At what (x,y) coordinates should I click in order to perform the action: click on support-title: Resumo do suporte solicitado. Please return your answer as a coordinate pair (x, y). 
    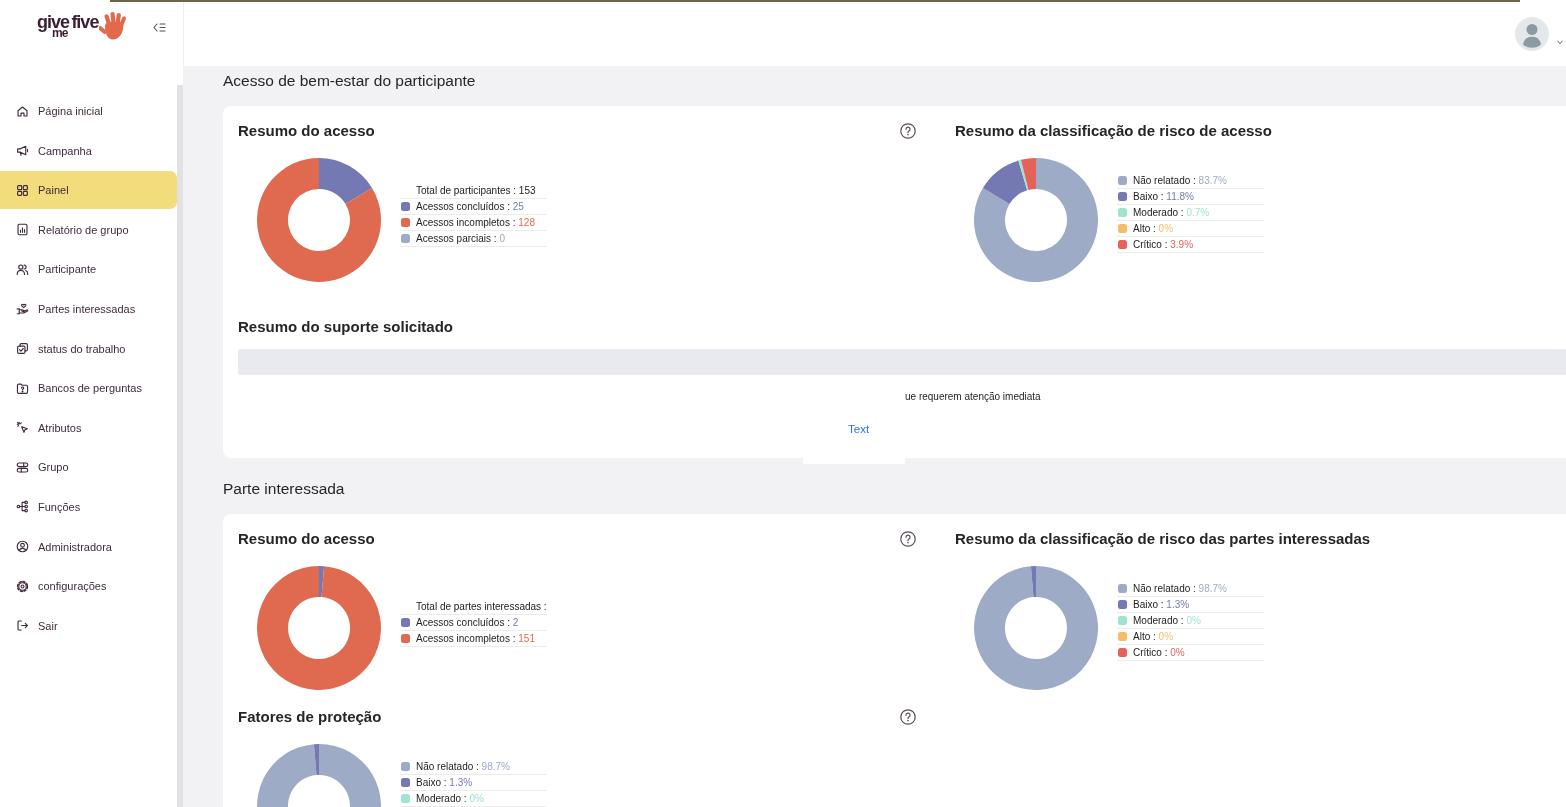
    Looking at the image, I should click on (346, 327).